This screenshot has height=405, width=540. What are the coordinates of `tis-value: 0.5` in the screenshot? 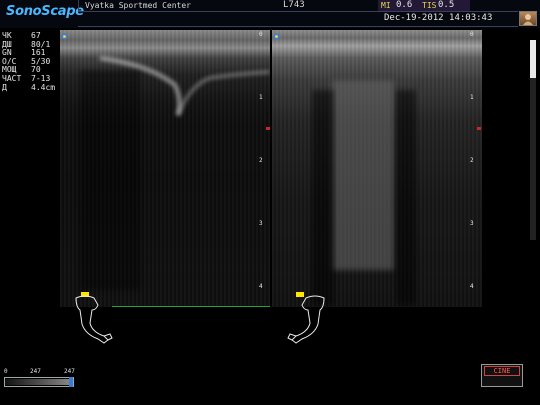 It's located at (446, 5).